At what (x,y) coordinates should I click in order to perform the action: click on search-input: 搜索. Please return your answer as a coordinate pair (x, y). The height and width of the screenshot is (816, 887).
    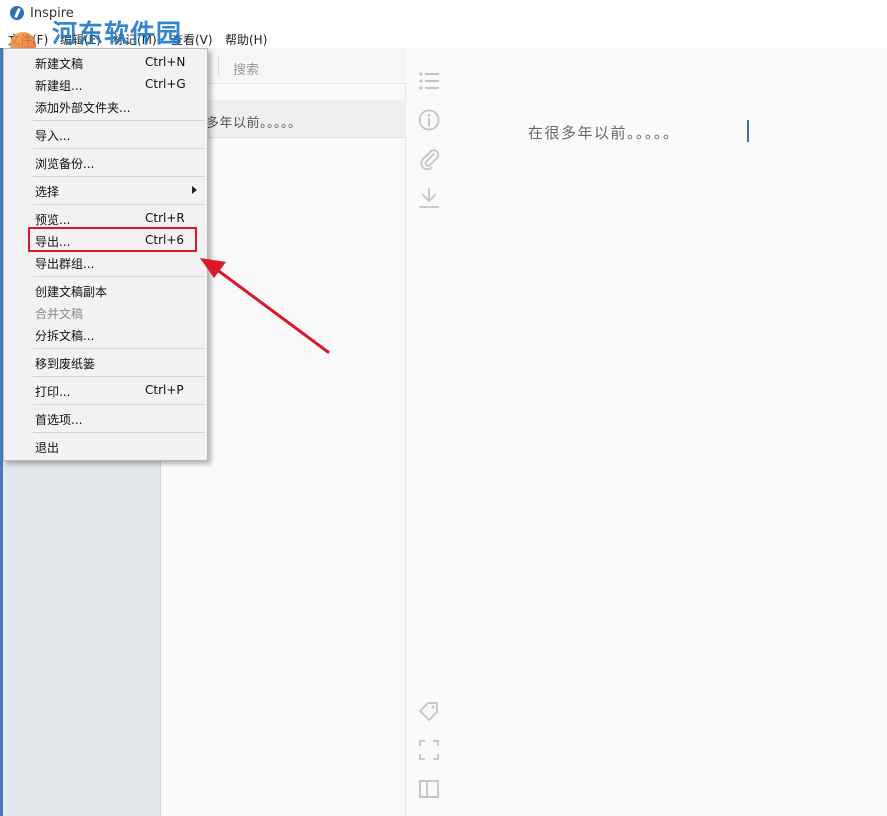
    Looking at the image, I should click on (246, 68).